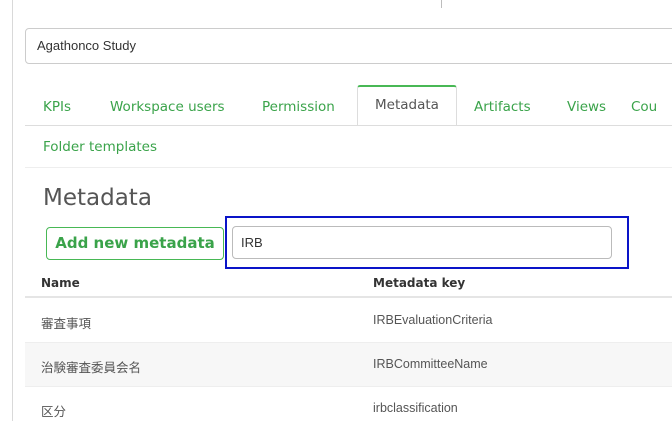 The height and width of the screenshot is (421, 672). I want to click on page-title: Metadata, so click(97, 198).